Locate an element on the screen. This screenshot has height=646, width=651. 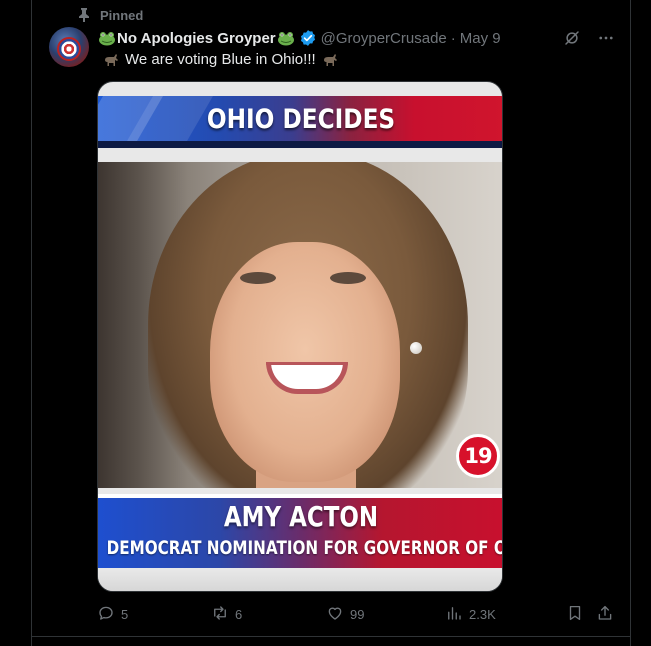
share-icon is located at coordinates (605, 614).